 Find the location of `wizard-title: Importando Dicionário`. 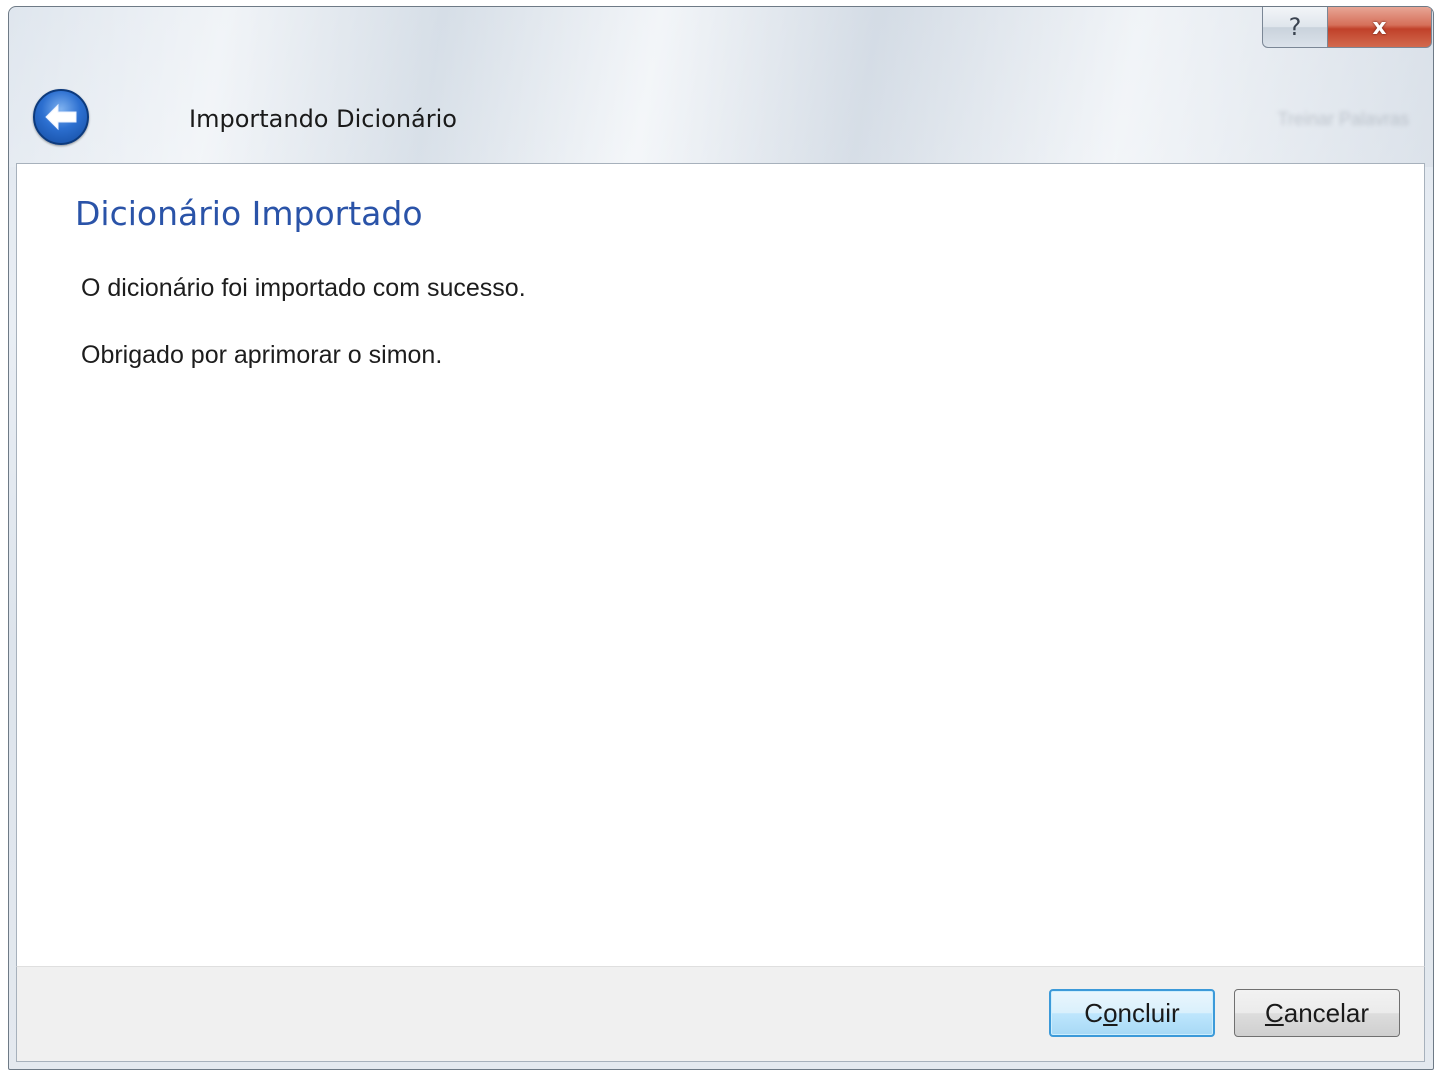

wizard-title: Importando Dicionário is located at coordinates (323, 119).